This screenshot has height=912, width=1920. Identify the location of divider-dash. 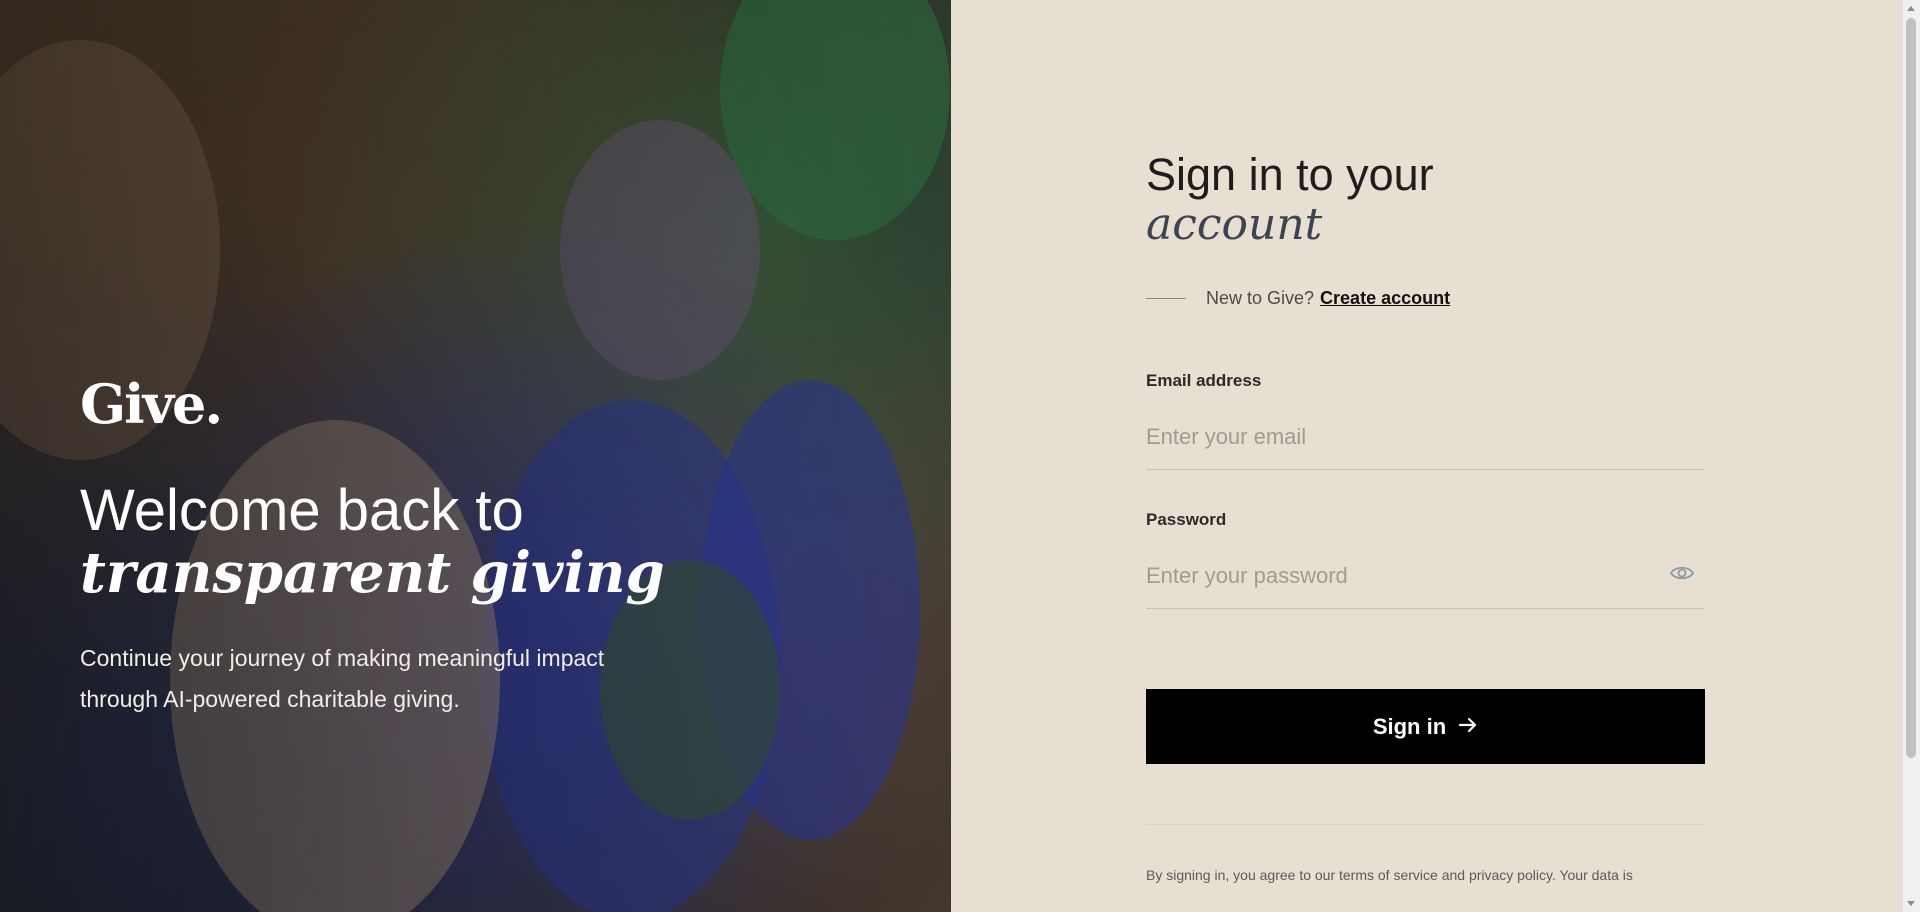
(1166, 298).